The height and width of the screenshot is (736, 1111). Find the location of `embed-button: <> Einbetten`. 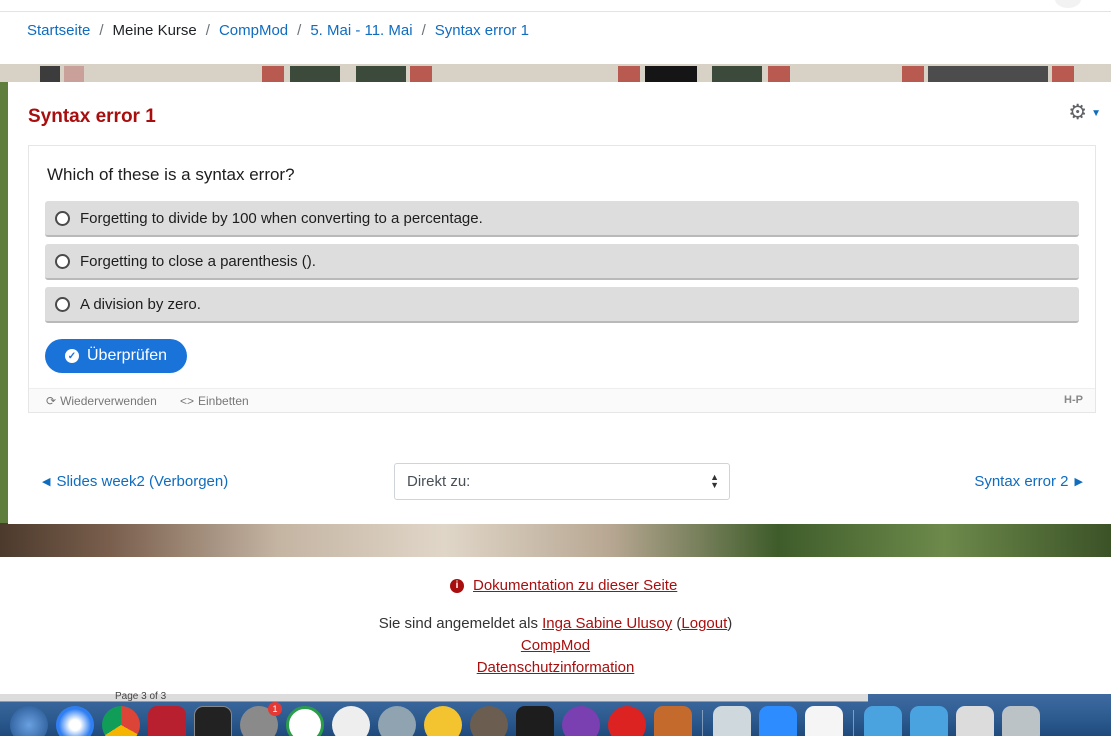

embed-button: <> Einbetten is located at coordinates (214, 401).